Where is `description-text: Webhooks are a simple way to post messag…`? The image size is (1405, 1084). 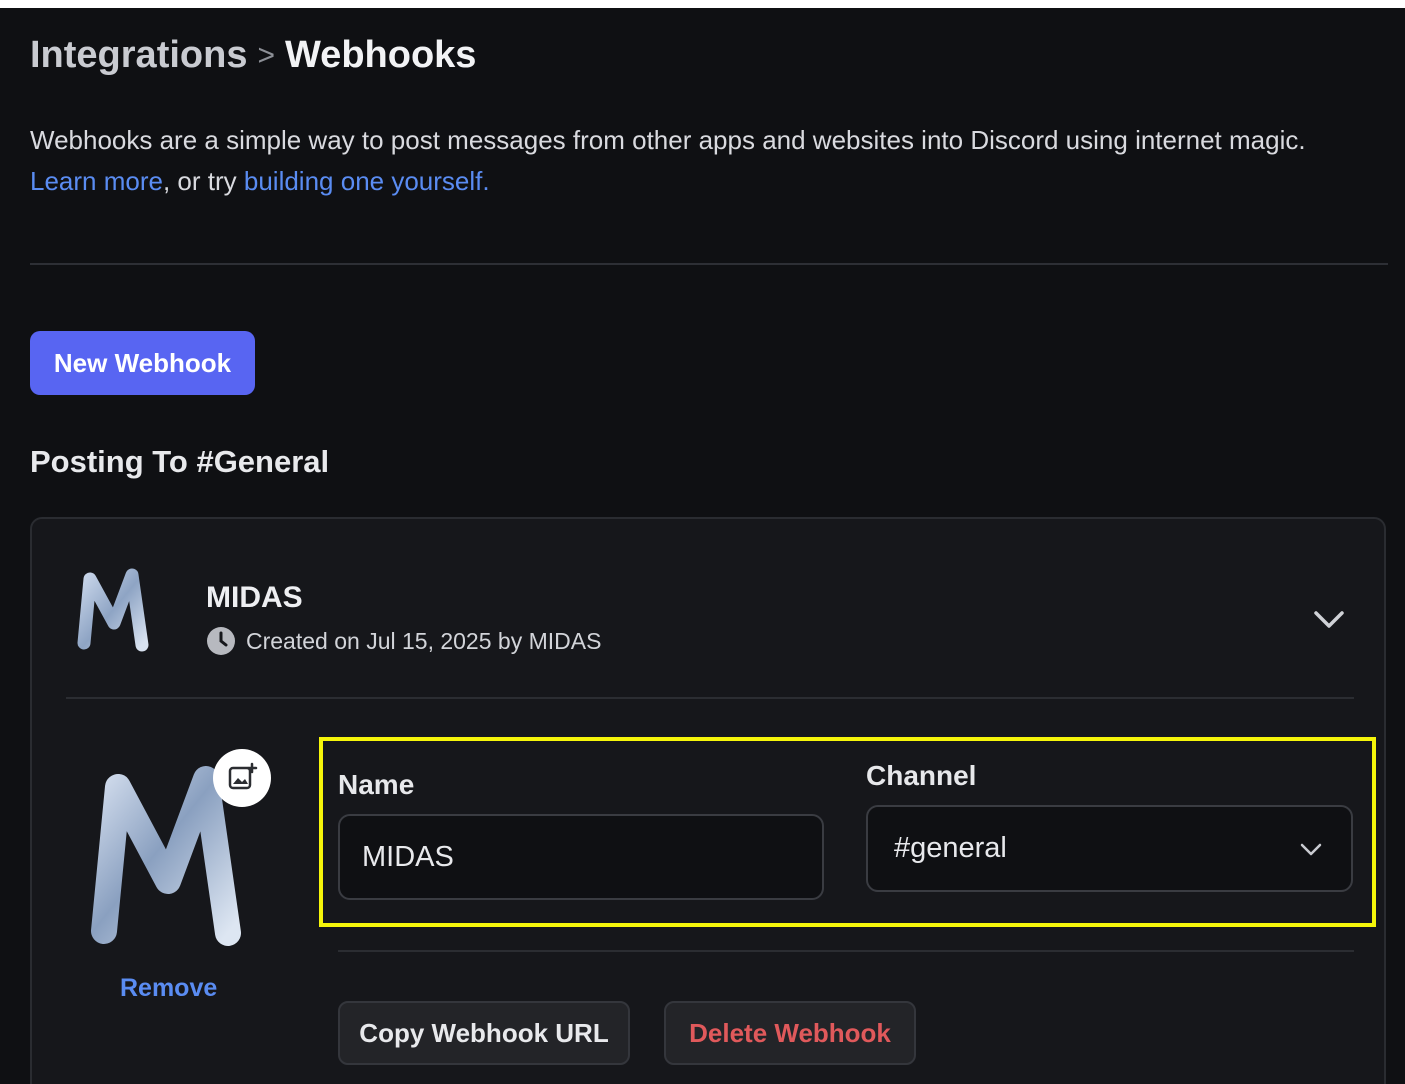
description-text: Webhooks are a simple way to post messag… is located at coordinates (668, 140).